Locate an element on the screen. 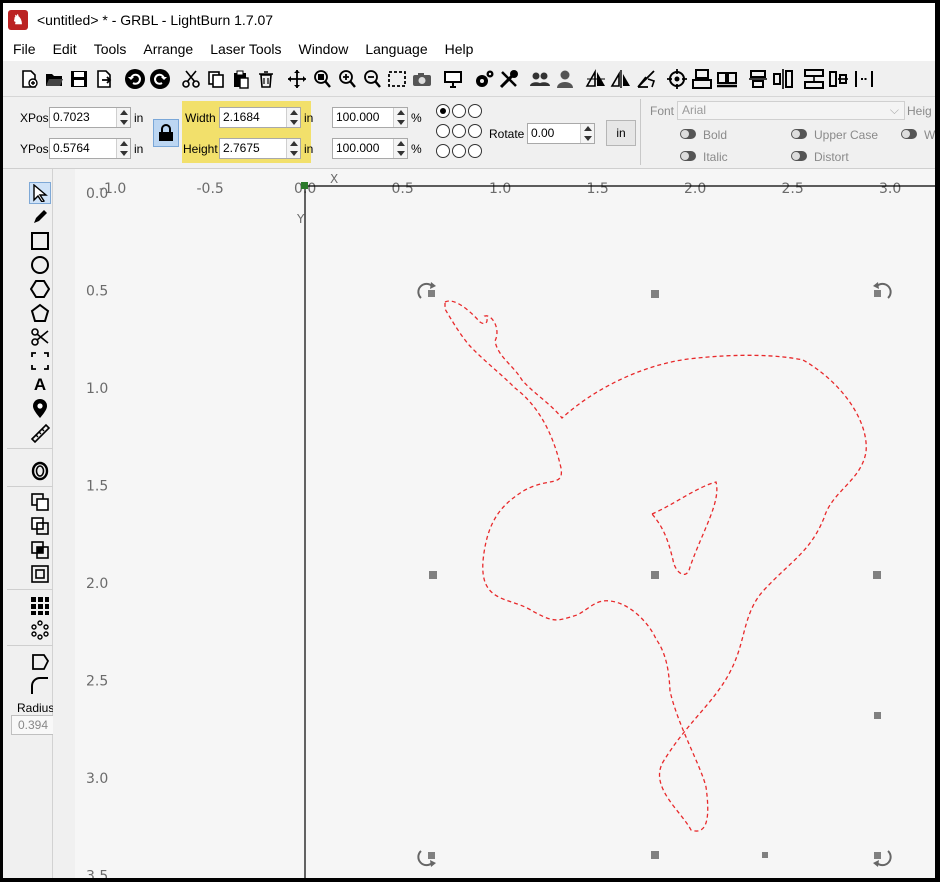 Image resolution: width=940 pixels, height=882 pixels. menu-window: Window is located at coordinates (322, 49).